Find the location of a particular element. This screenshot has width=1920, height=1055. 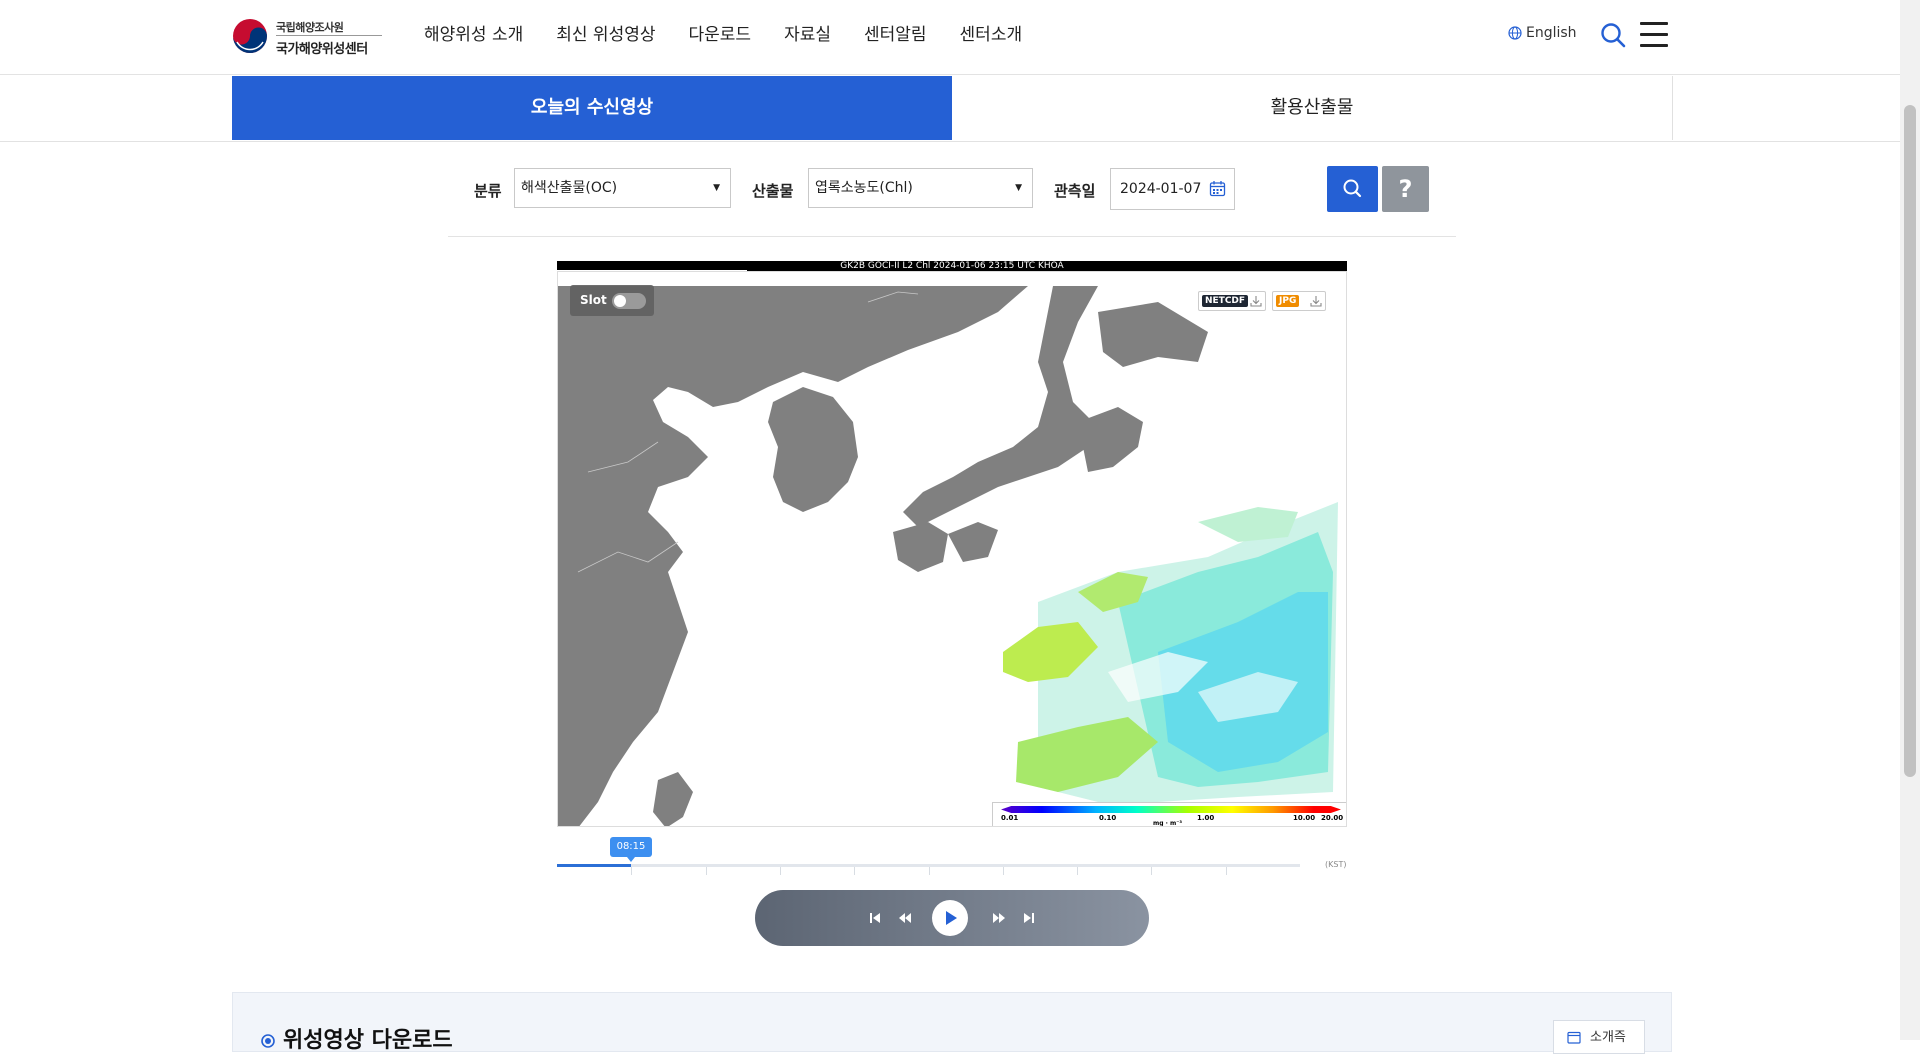

colorbar-tick: 10.00 is located at coordinates (1304, 818).